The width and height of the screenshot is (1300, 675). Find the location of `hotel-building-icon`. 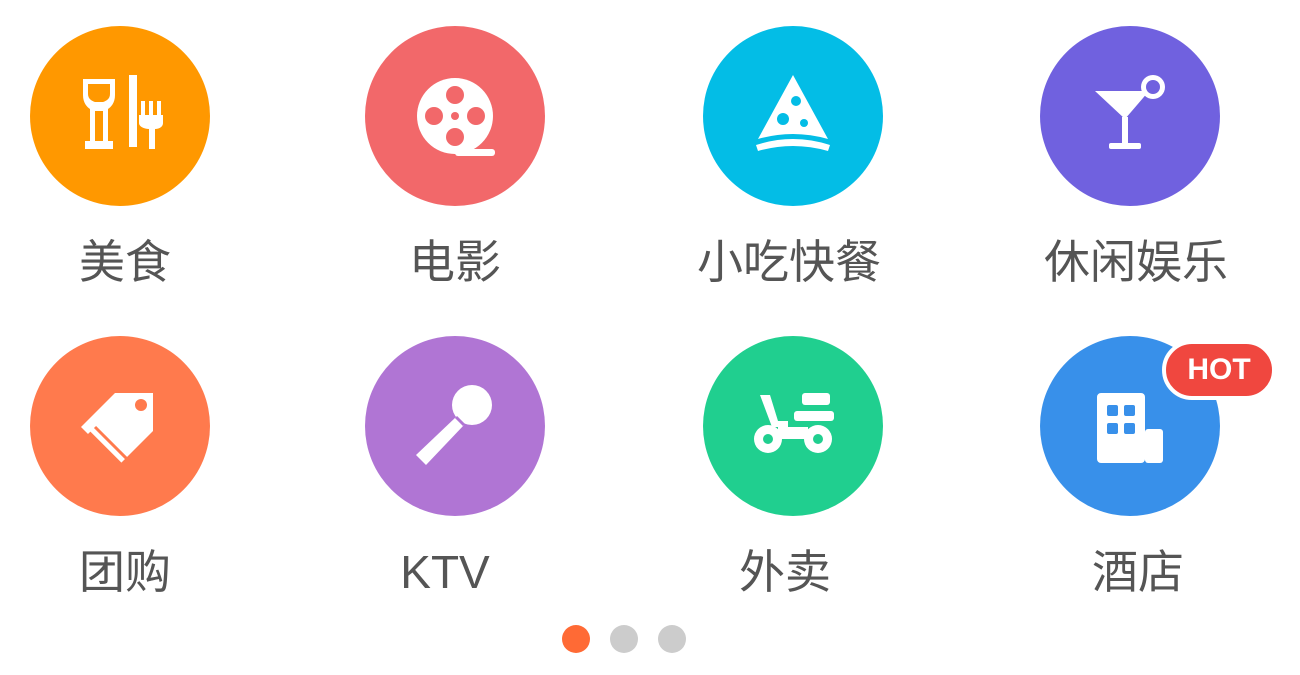

hotel-building-icon is located at coordinates (1130, 428).